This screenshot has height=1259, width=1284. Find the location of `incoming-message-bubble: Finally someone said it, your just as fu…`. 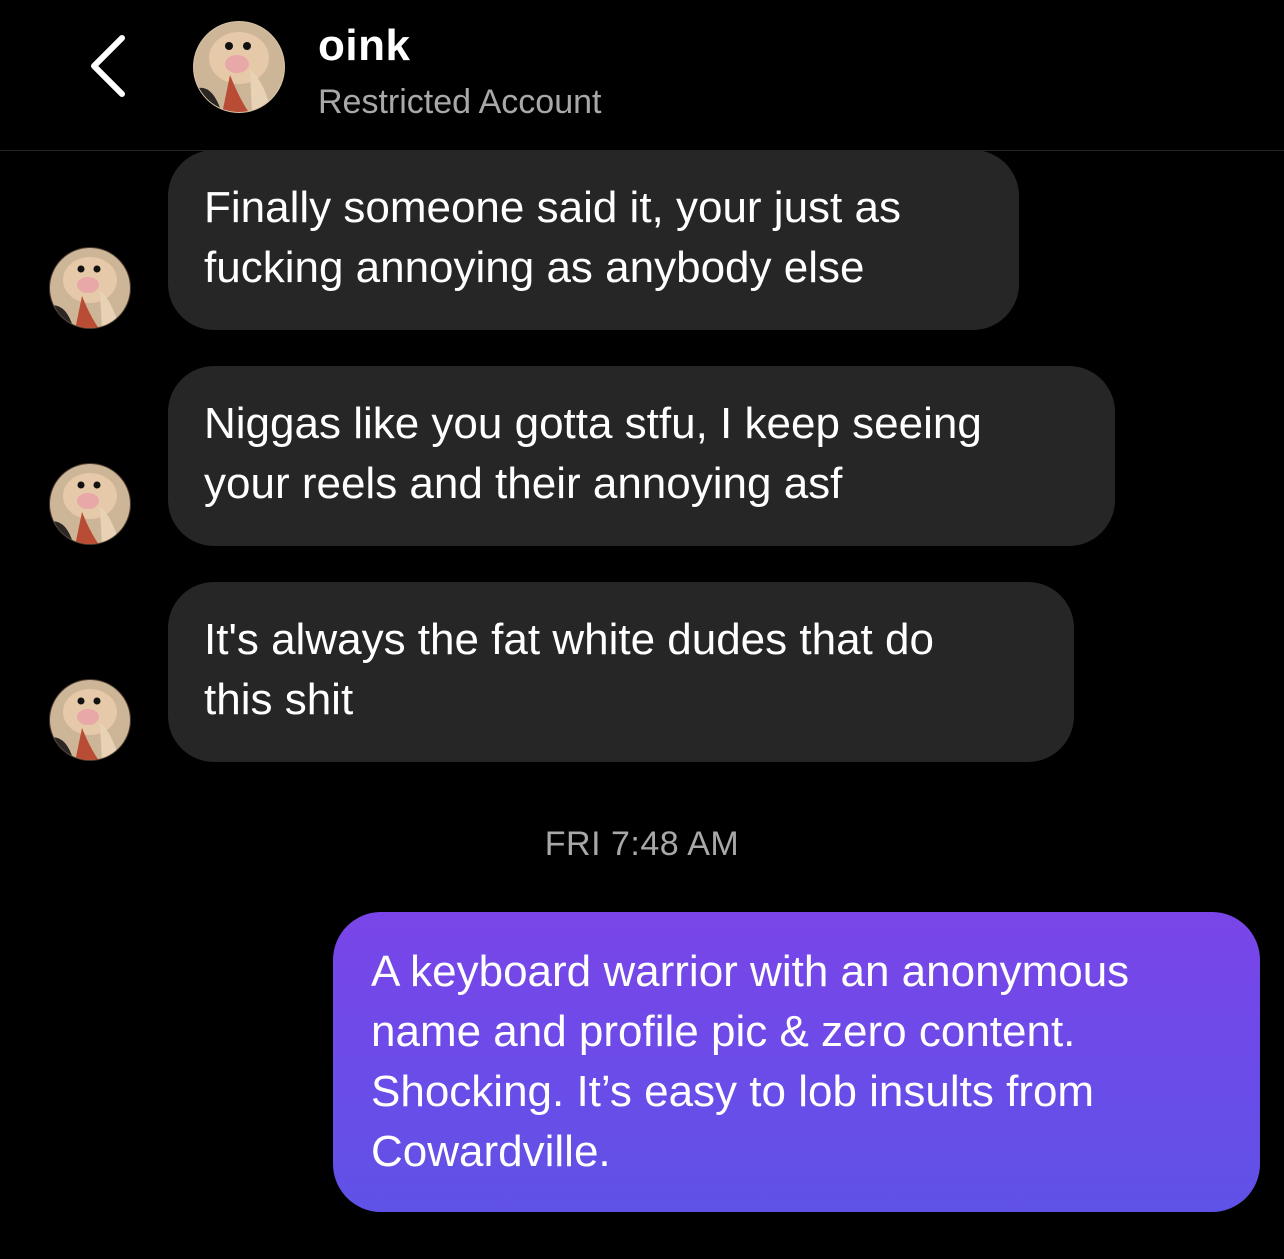

incoming-message-bubble: Finally someone said it, your just as fu… is located at coordinates (593, 240).